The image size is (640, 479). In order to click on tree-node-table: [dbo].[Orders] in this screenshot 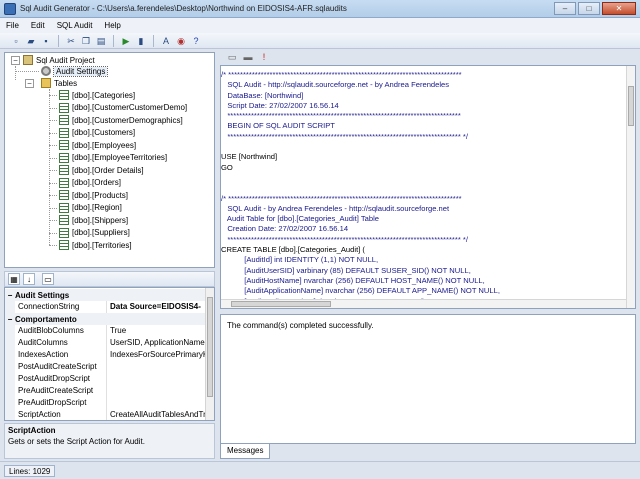, I will do `click(90, 183)`.